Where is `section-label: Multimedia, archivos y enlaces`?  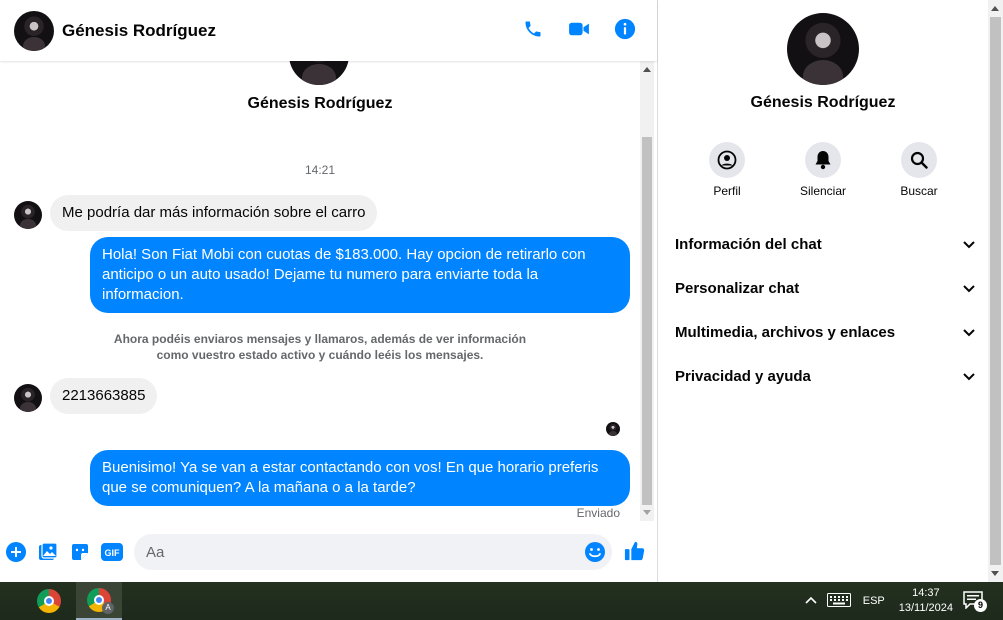 section-label: Multimedia, archivos y enlaces is located at coordinates (785, 332).